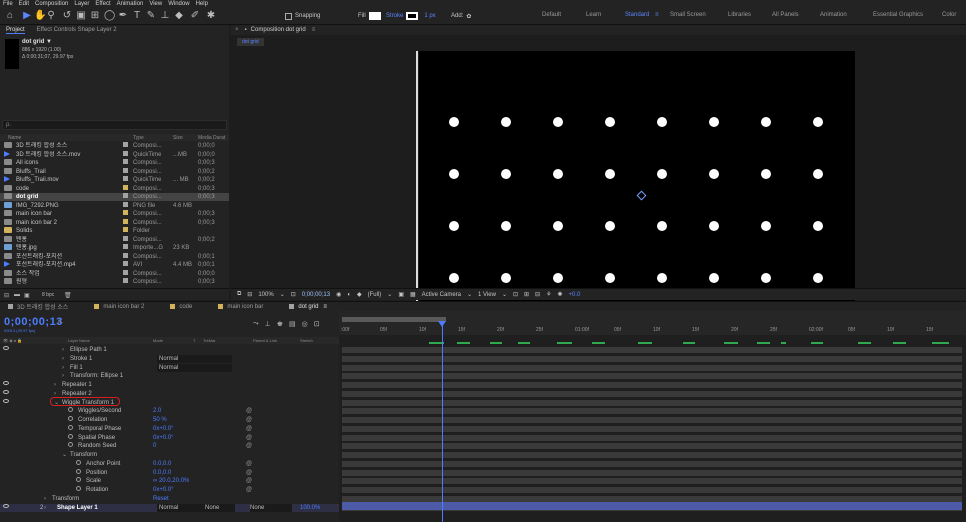 This screenshot has width=966, height=522. I want to click on project-item: Bluffs_Trail Composi... 0;00;2, so click(114, 171).